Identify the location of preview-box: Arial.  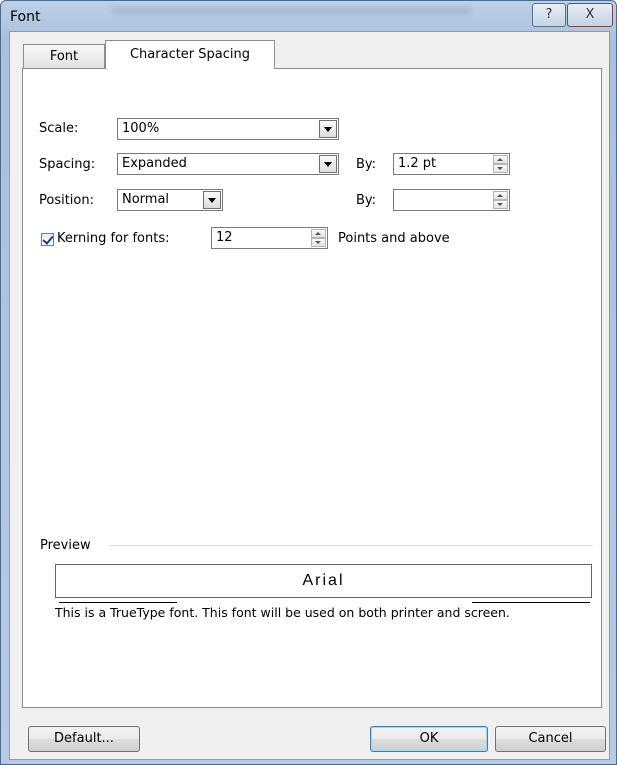
(323, 583).